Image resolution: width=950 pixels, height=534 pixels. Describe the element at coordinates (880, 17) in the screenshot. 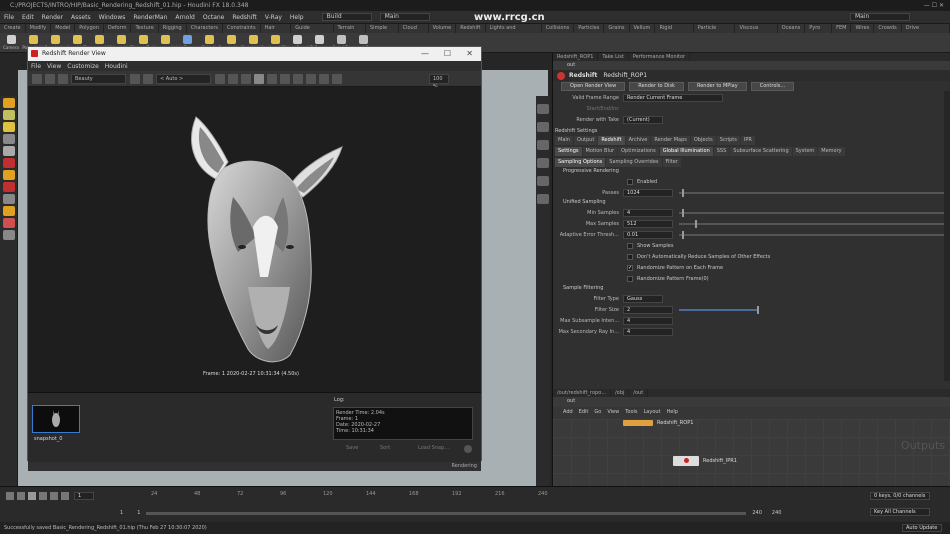

I see `main-context-select: Main` at that location.